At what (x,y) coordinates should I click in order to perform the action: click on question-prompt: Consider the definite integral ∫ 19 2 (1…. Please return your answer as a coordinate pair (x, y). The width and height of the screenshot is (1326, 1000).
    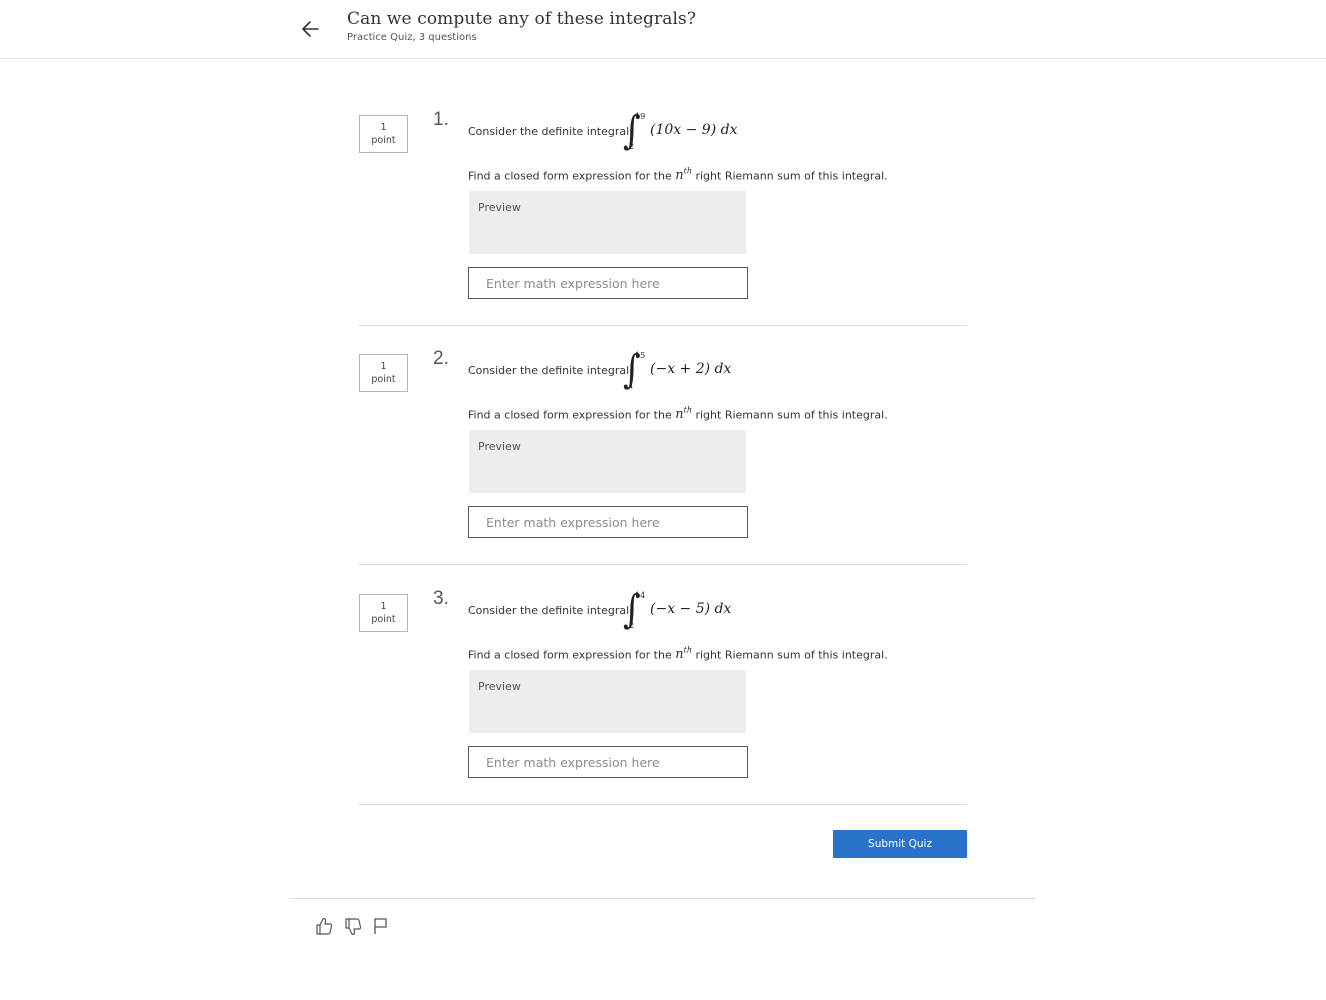
    Looking at the image, I should click on (703, 132).